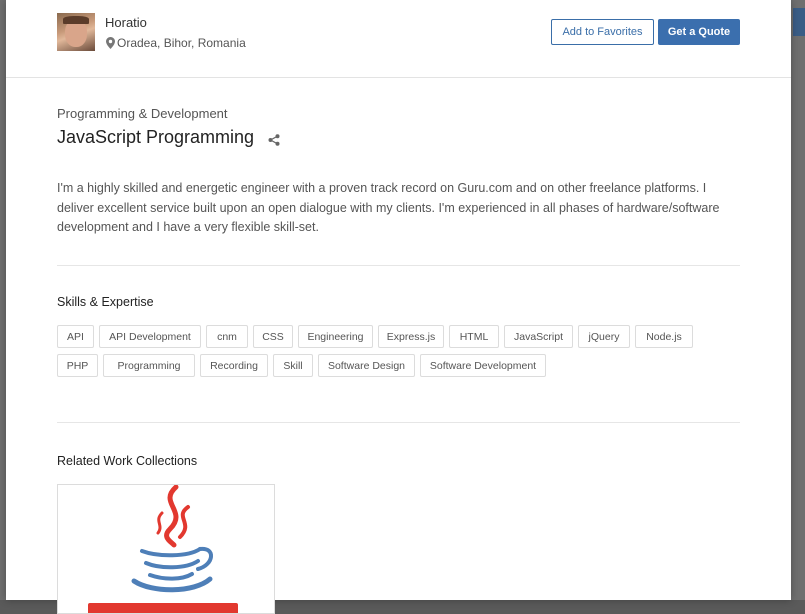 This screenshot has height=614, width=805. I want to click on background-button, so click(799, 22).